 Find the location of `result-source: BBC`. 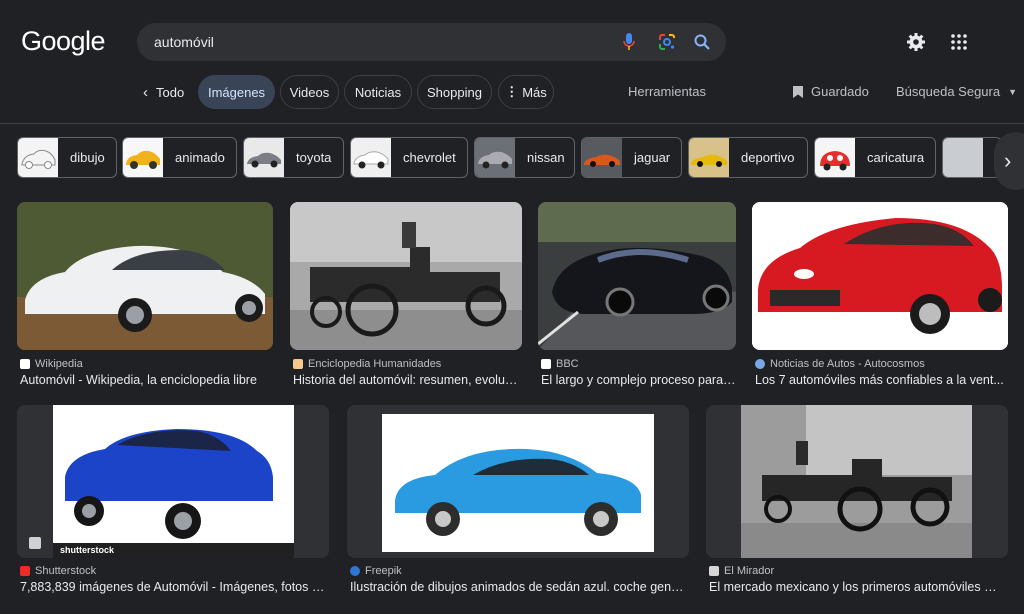

result-source: BBC is located at coordinates (560, 364).